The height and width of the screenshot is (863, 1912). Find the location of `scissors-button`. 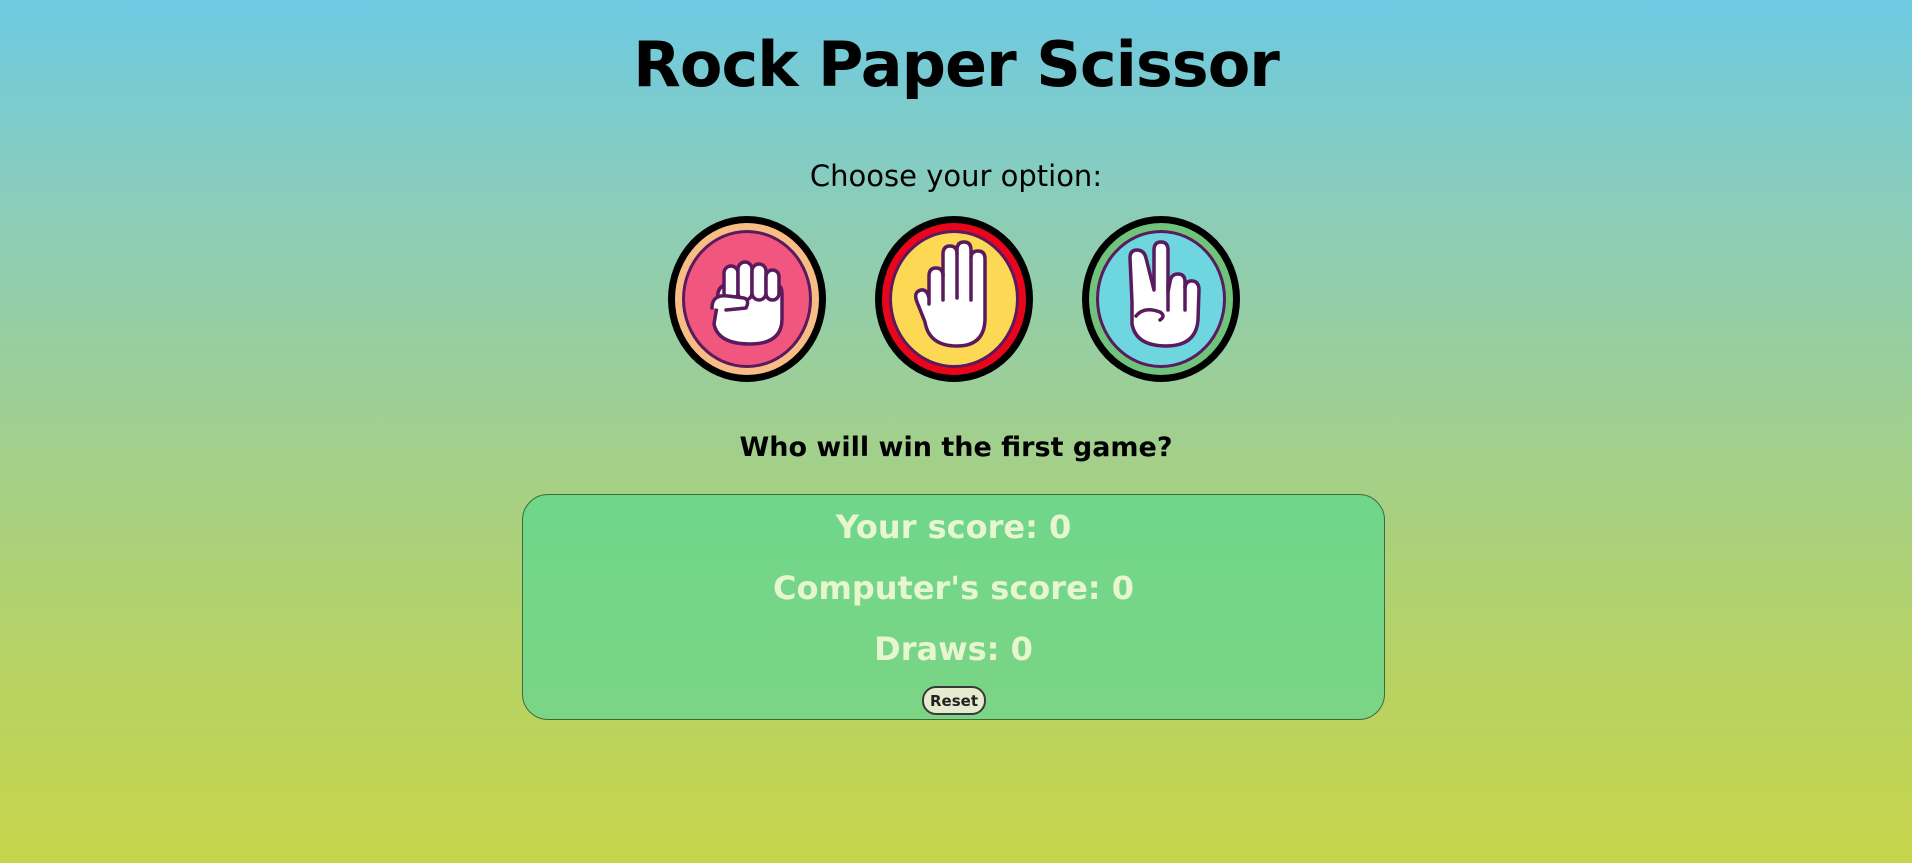

scissors-button is located at coordinates (1161, 299).